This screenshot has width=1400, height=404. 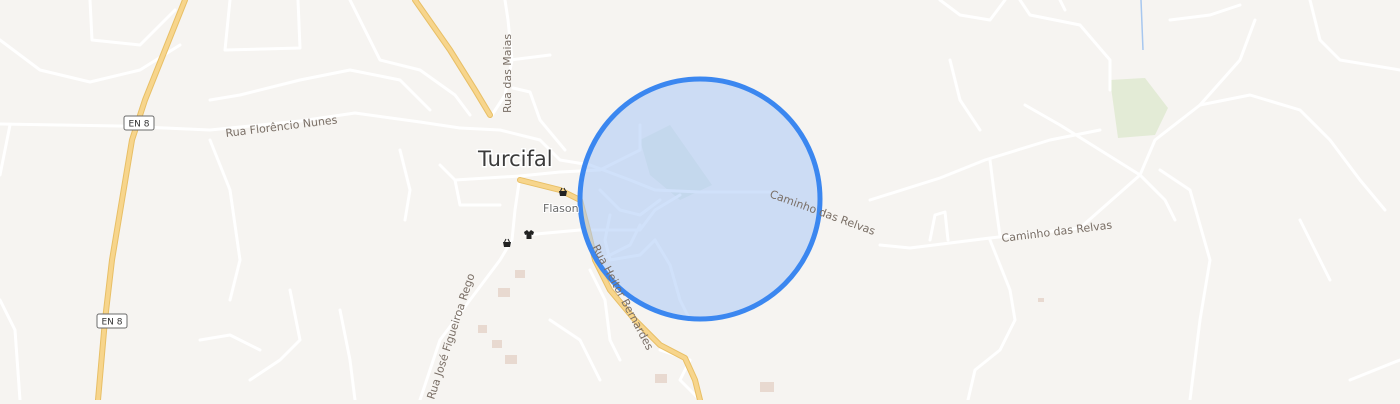 What do you see at coordinates (515, 159) in the screenshot?
I see `place-label-turcifal: Turcifal` at bounding box center [515, 159].